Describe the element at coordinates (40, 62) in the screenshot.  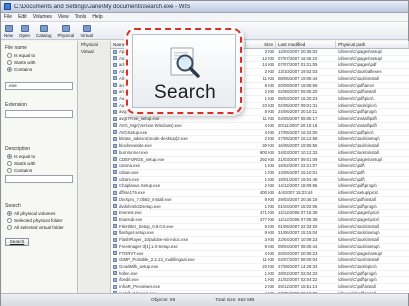
I see `filename-option-starts: Starts with` at that location.